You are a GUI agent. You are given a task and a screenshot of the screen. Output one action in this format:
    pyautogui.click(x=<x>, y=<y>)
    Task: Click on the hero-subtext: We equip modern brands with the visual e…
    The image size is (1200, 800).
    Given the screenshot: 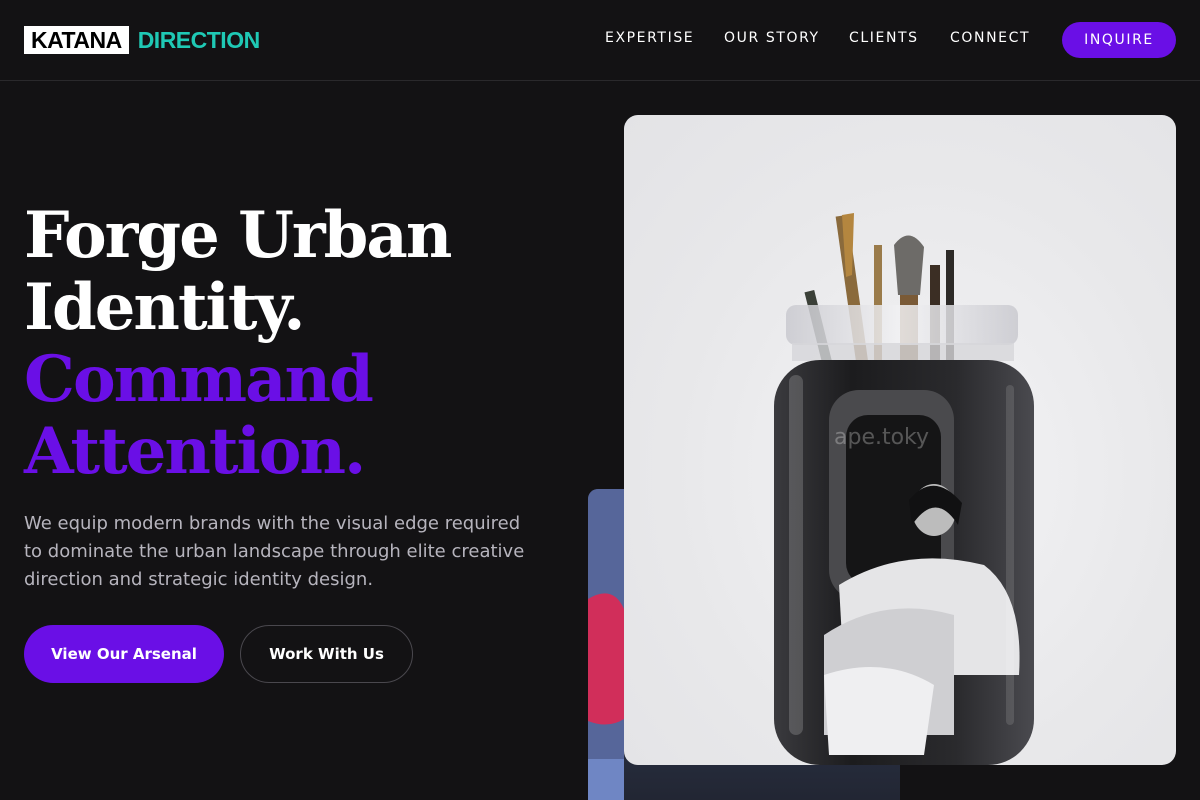 What is the action you would take?
    pyautogui.click(x=274, y=551)
    